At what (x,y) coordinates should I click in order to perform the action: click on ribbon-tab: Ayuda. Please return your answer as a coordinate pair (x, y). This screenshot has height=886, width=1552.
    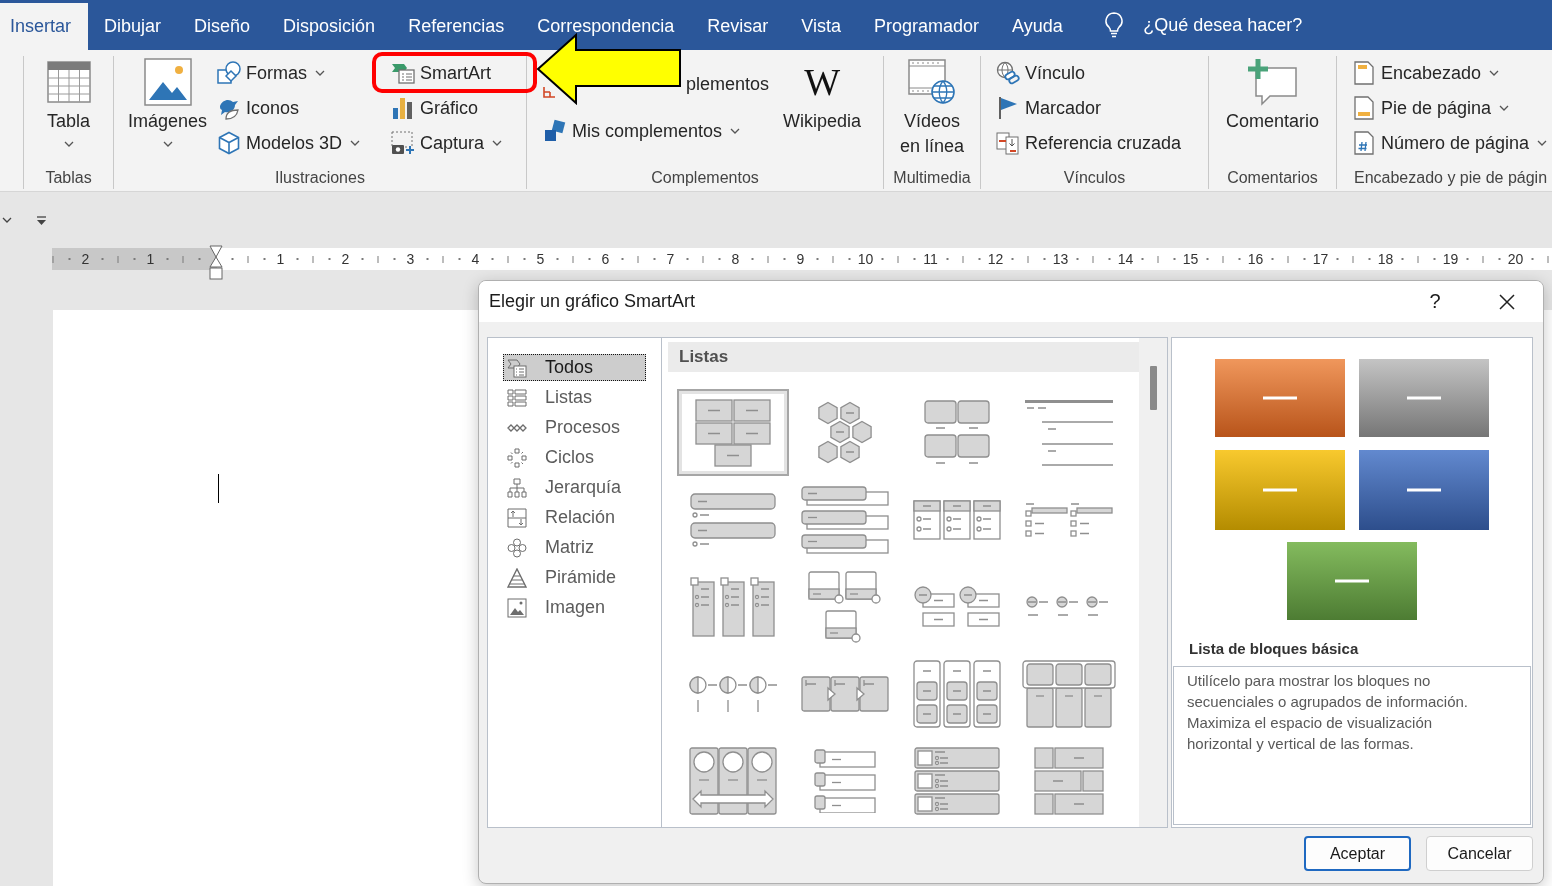
    Looking at the image, I should click on (1037, 26).